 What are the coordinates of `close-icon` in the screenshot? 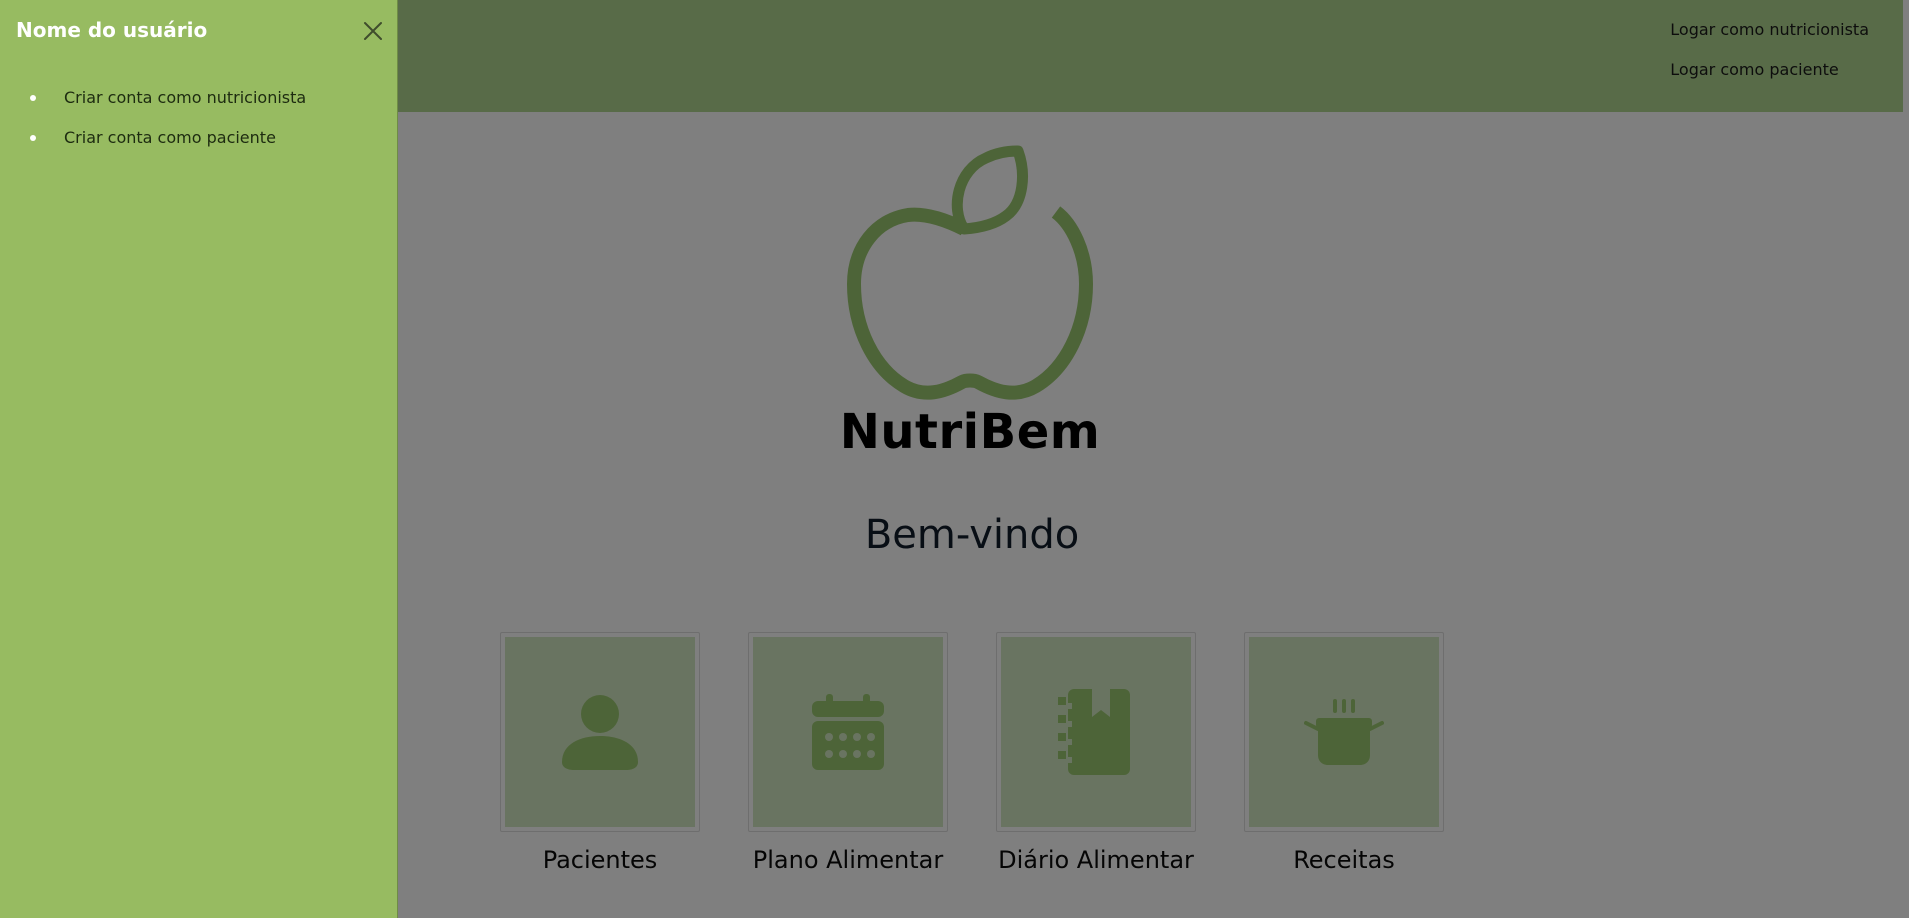 It's located at (373, 31).